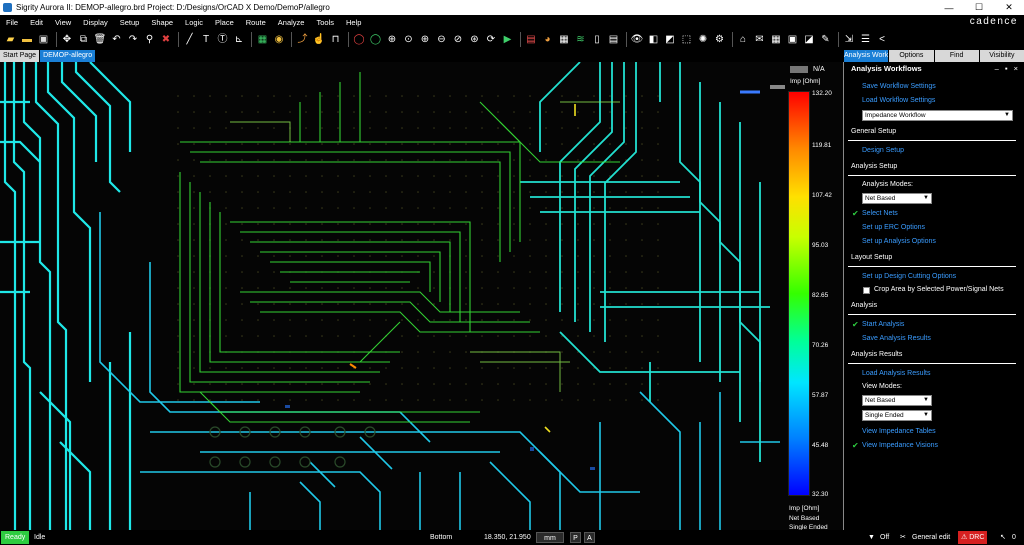 This screenshot has height=545, width=1024. What do you see at coordinates (256, 22) in the screenshot?
I see `menu-route: Route` at bounding box center [256, 22].